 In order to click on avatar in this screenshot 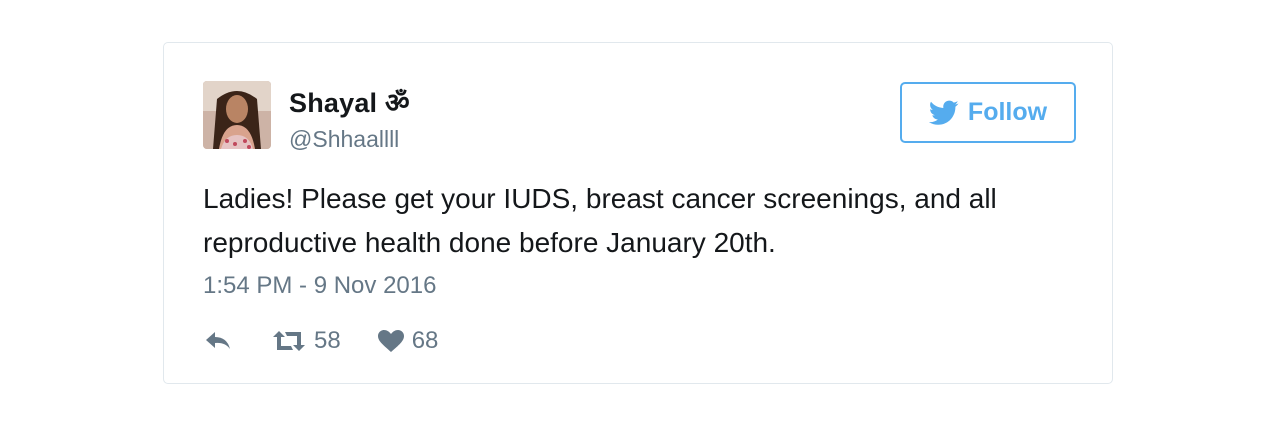, I will do `click(237, 115)`.